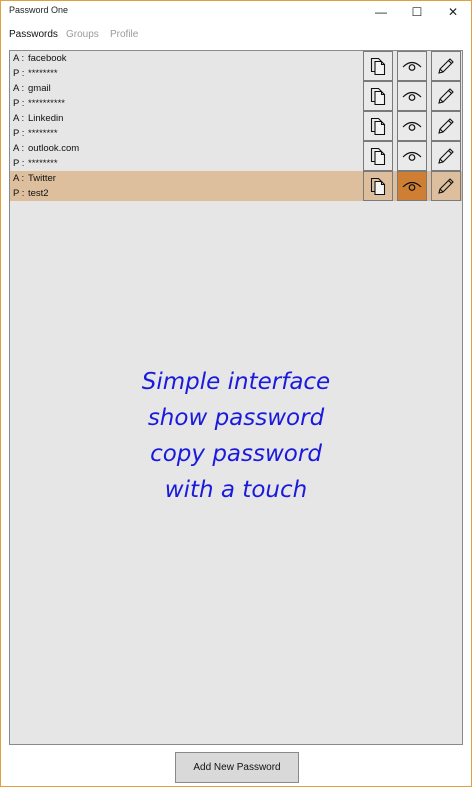 This screenshot has height=787, width=472. Describe the element at coordinates (47, 58) in the screenshot. I see `account-name: facebook` at that location.